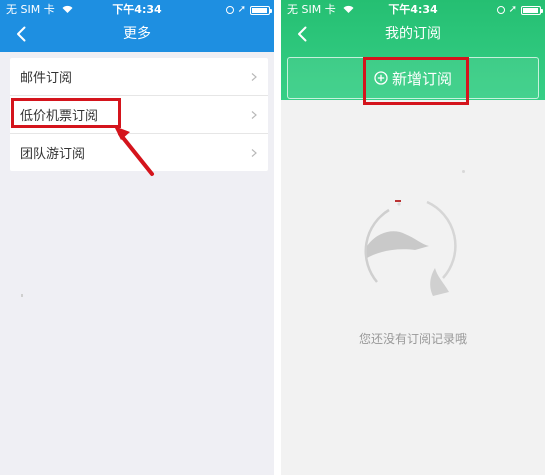 This screenshot has width=545, height=475. I want to click on nav-bar: 我的订阅, so click(413, 36).